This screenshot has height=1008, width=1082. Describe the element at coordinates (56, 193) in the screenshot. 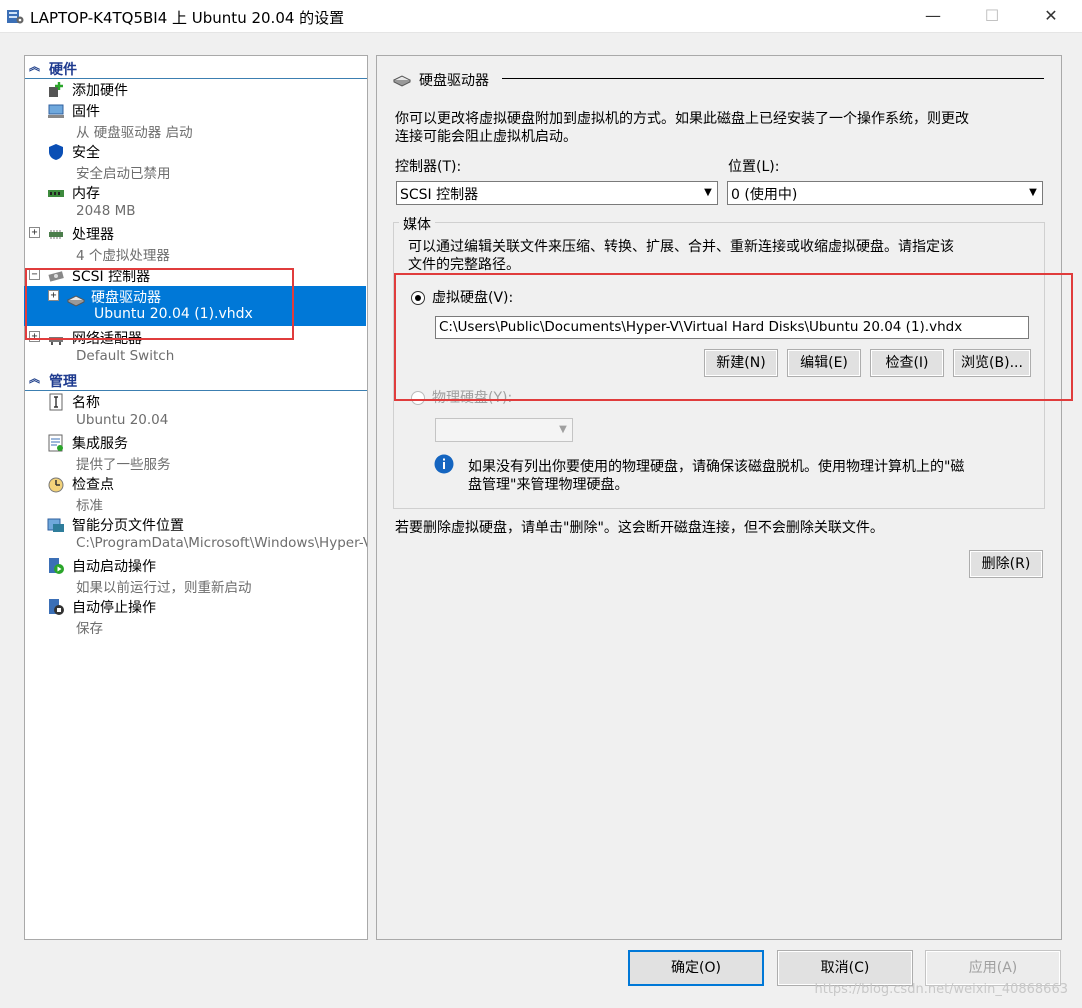

I see `memory-icon` at that location.